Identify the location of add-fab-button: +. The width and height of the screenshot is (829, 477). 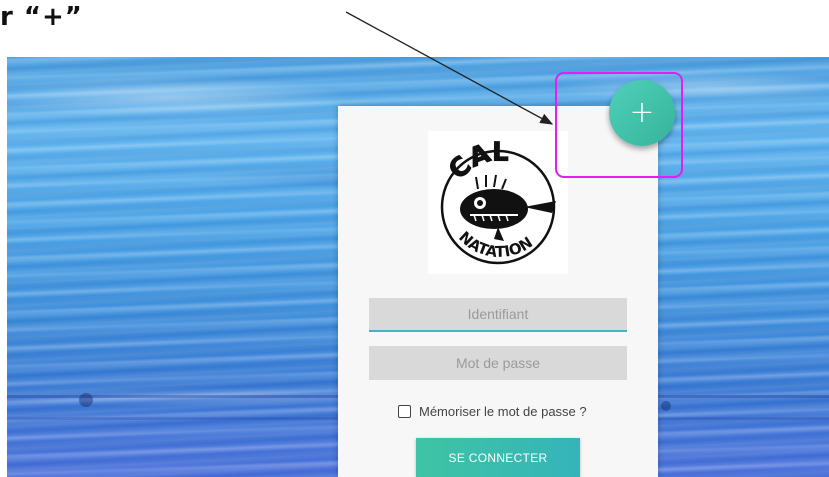
(642, 113).